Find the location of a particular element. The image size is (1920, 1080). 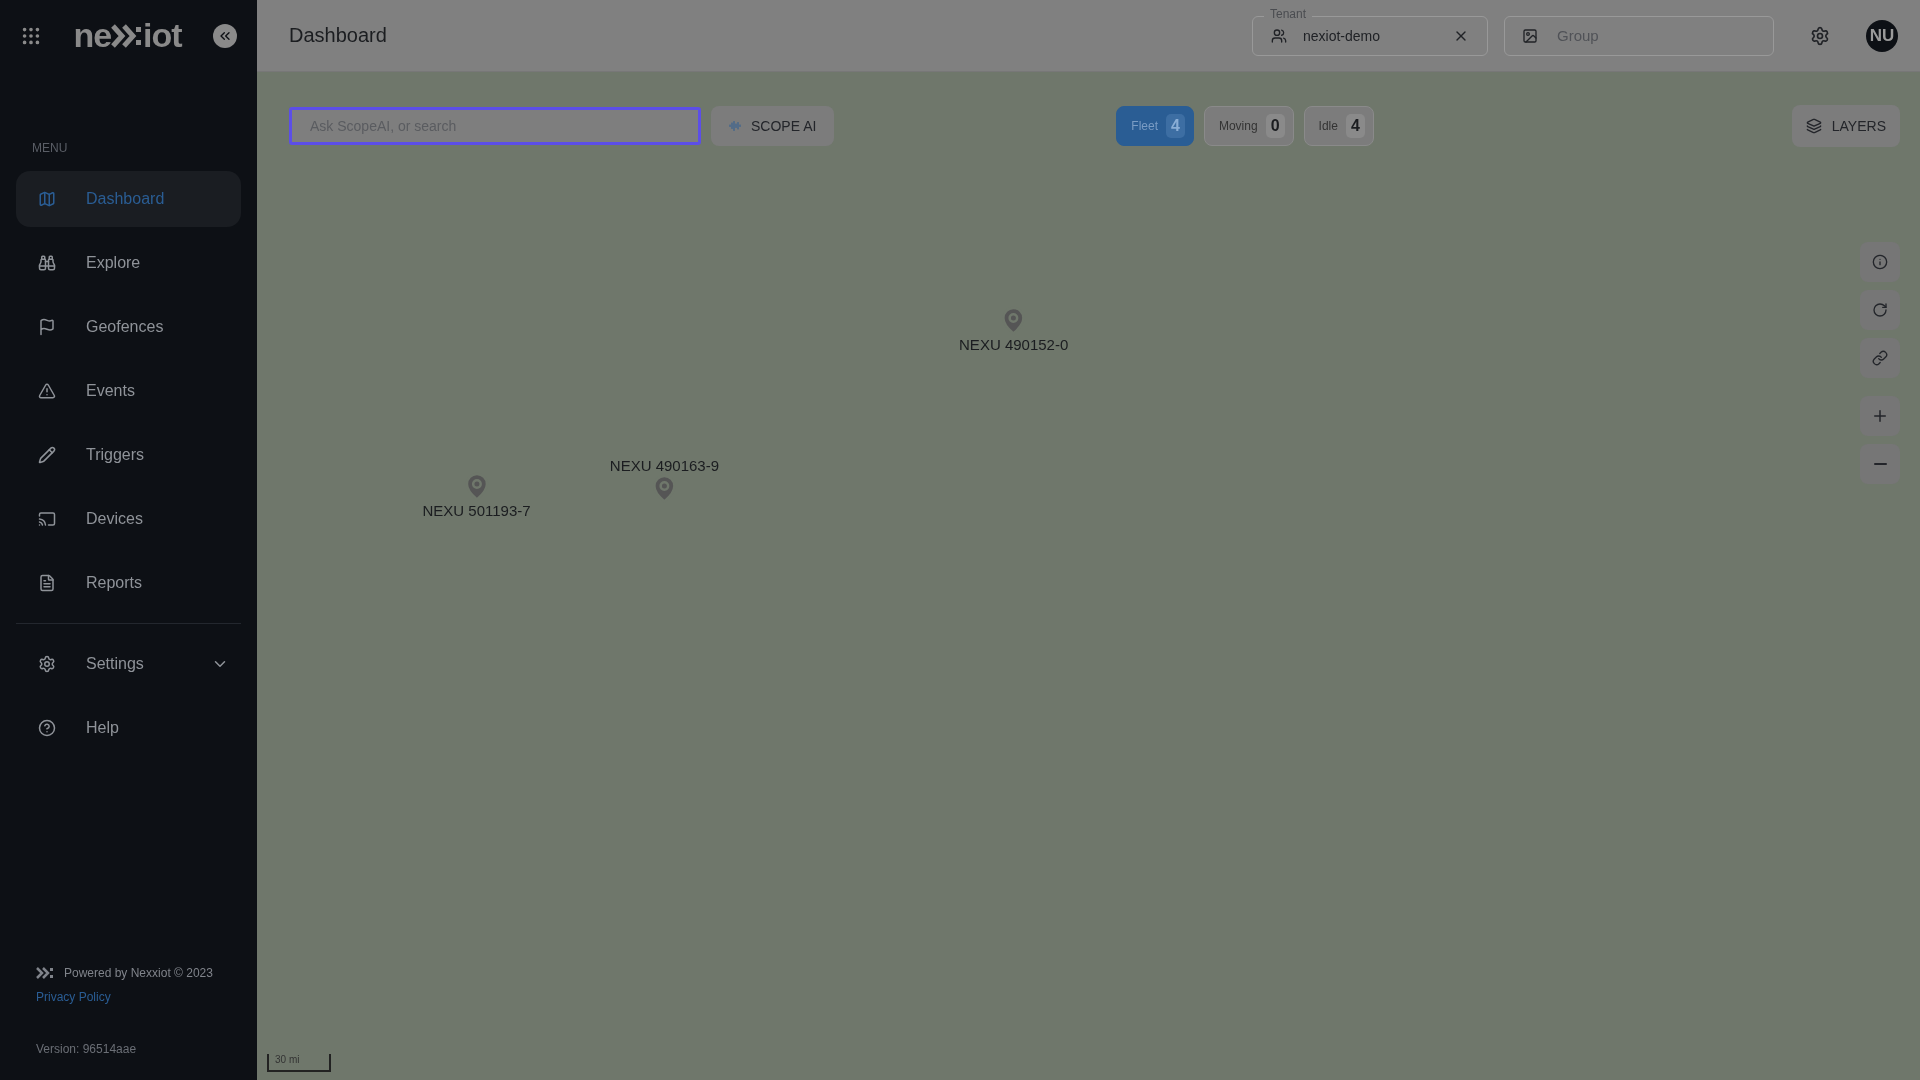

page-title: Dashboard is located at coordinates (338, 35).